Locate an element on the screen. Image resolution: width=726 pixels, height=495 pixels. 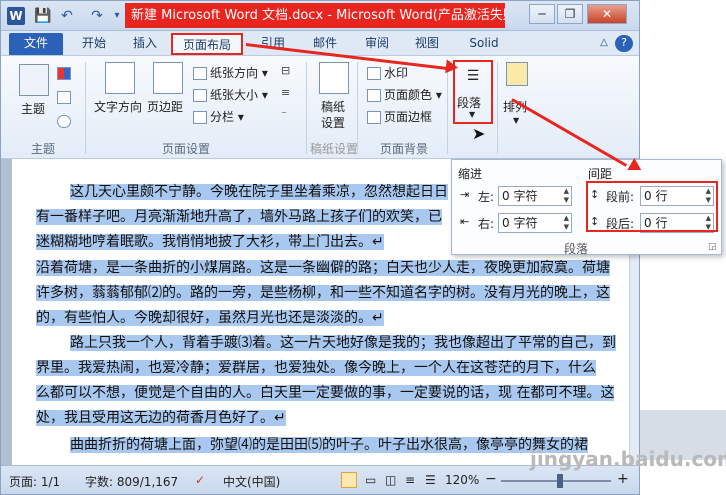
group-label-manuscript: 稿纸设置 is located at coordinates (333, 149).